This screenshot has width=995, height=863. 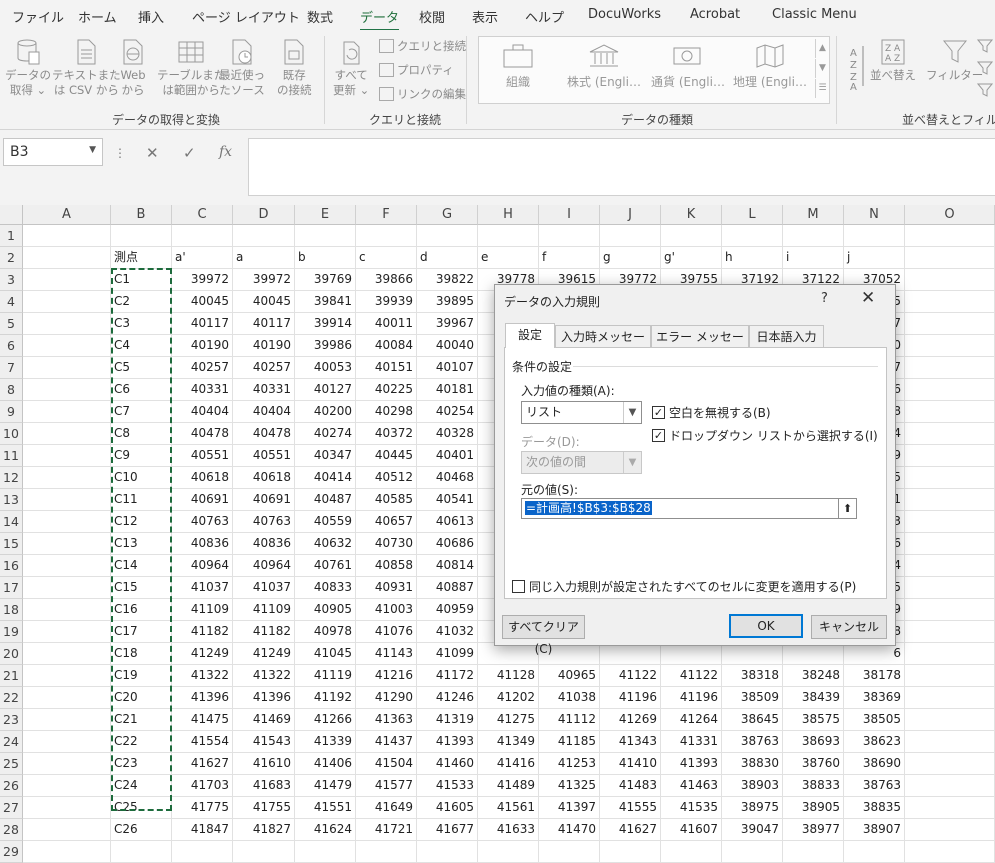 I want to click on cell: 41605, so click(x=447, y=808).